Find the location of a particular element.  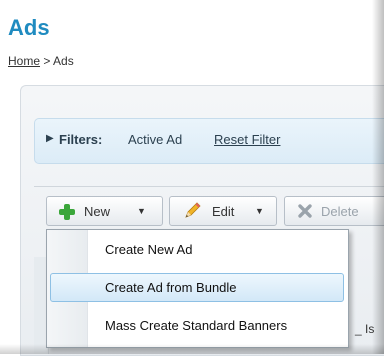

menu-item-label: Mass Create Standard Banners is located at coordinates (196, 325).